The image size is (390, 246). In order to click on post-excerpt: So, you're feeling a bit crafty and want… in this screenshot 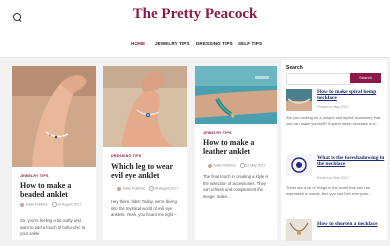, I will do `click(53, 227)`.